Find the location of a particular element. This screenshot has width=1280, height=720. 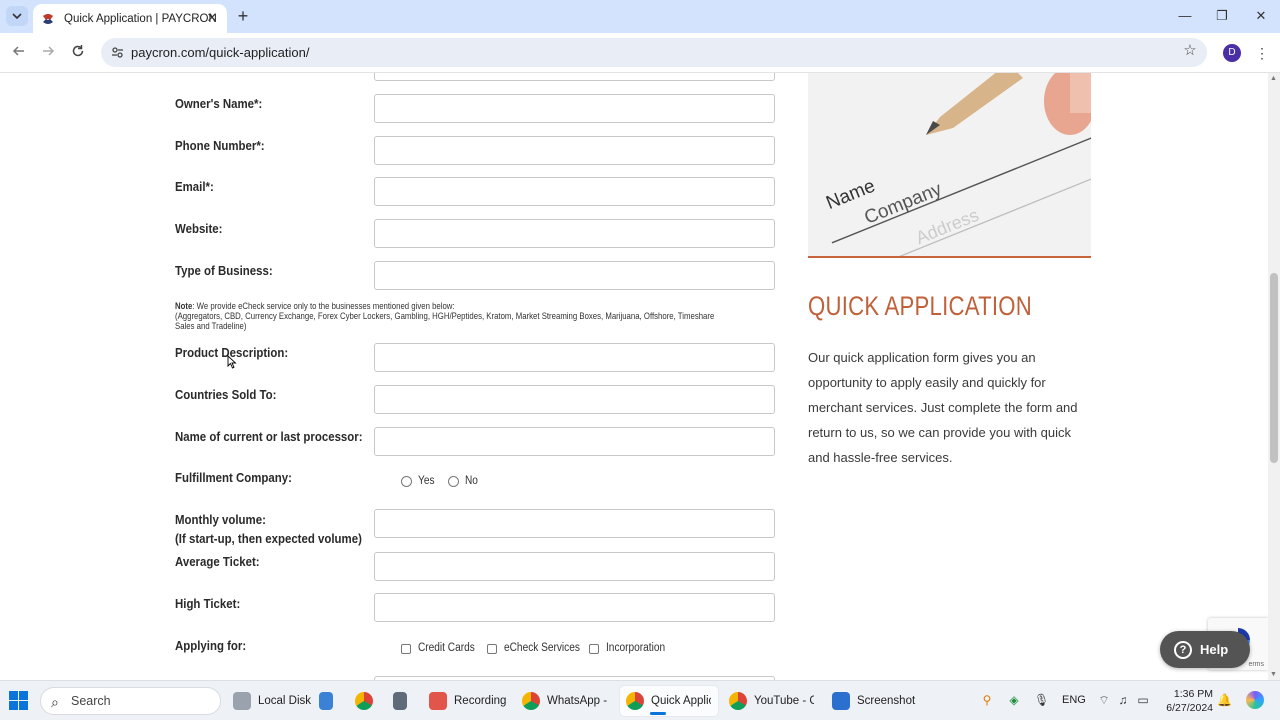

help-button: ? Help is located at coordinates (1205, 649).